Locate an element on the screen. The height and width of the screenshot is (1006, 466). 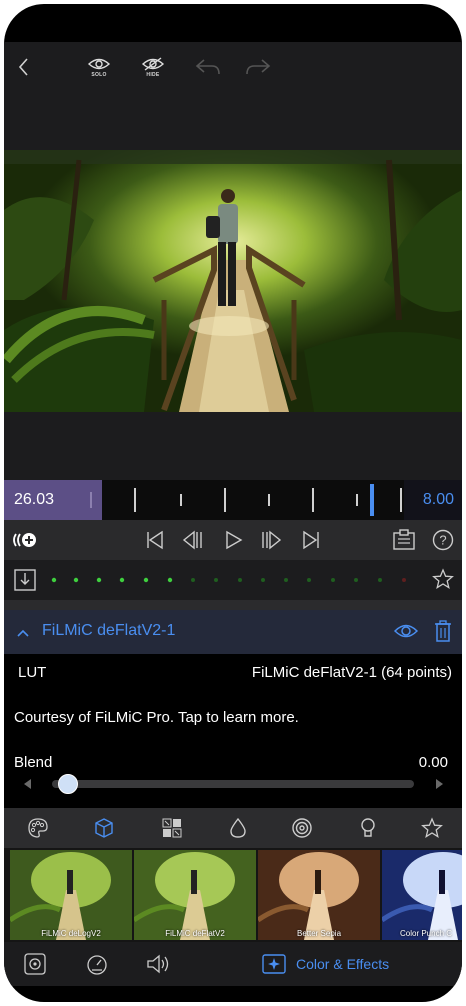
thumbnail-item: Better Sepia is located at coordinates (319, 895).